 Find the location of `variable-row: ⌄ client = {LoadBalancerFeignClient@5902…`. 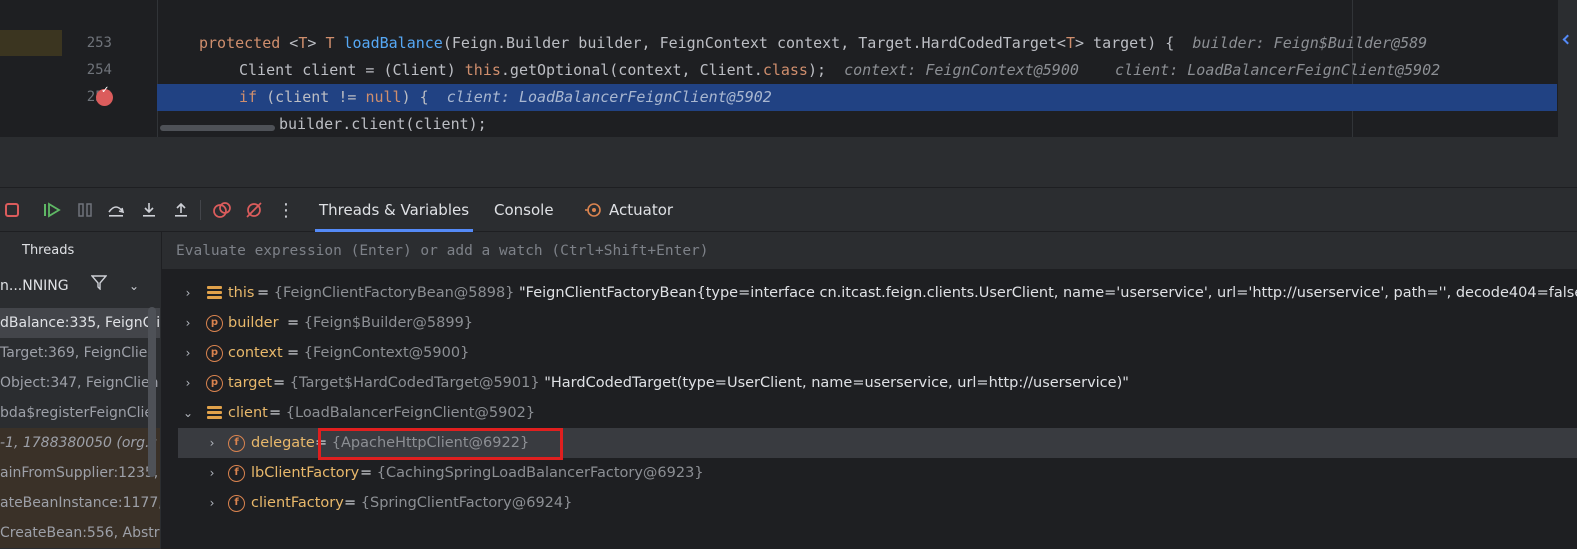

variable-row: ⌄ client = {LoadBalancerFeignClient@5902… is located at coordinates (869, 413).